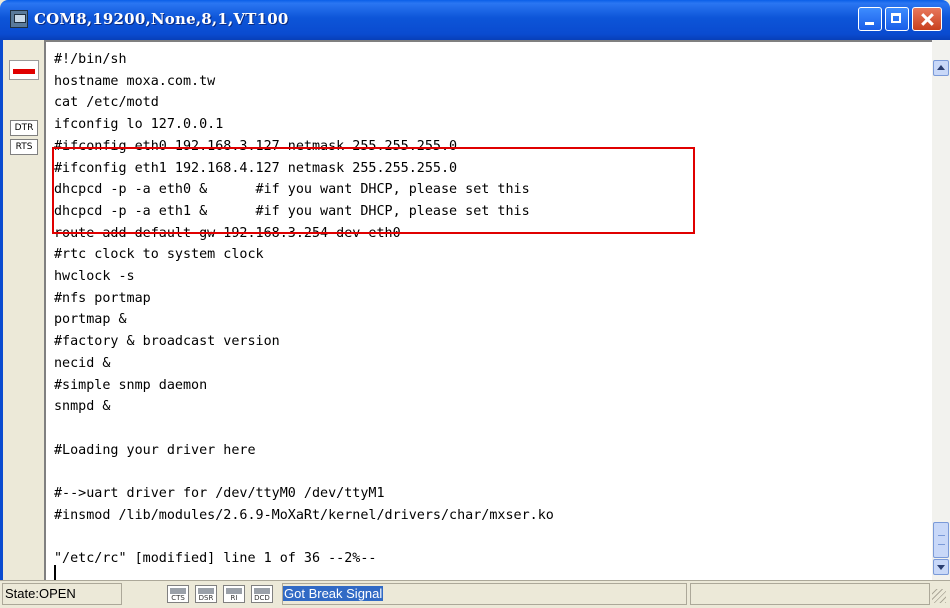 The image size is (950, 608). I want to click on dcd-label: DCD, so click(262, 598).